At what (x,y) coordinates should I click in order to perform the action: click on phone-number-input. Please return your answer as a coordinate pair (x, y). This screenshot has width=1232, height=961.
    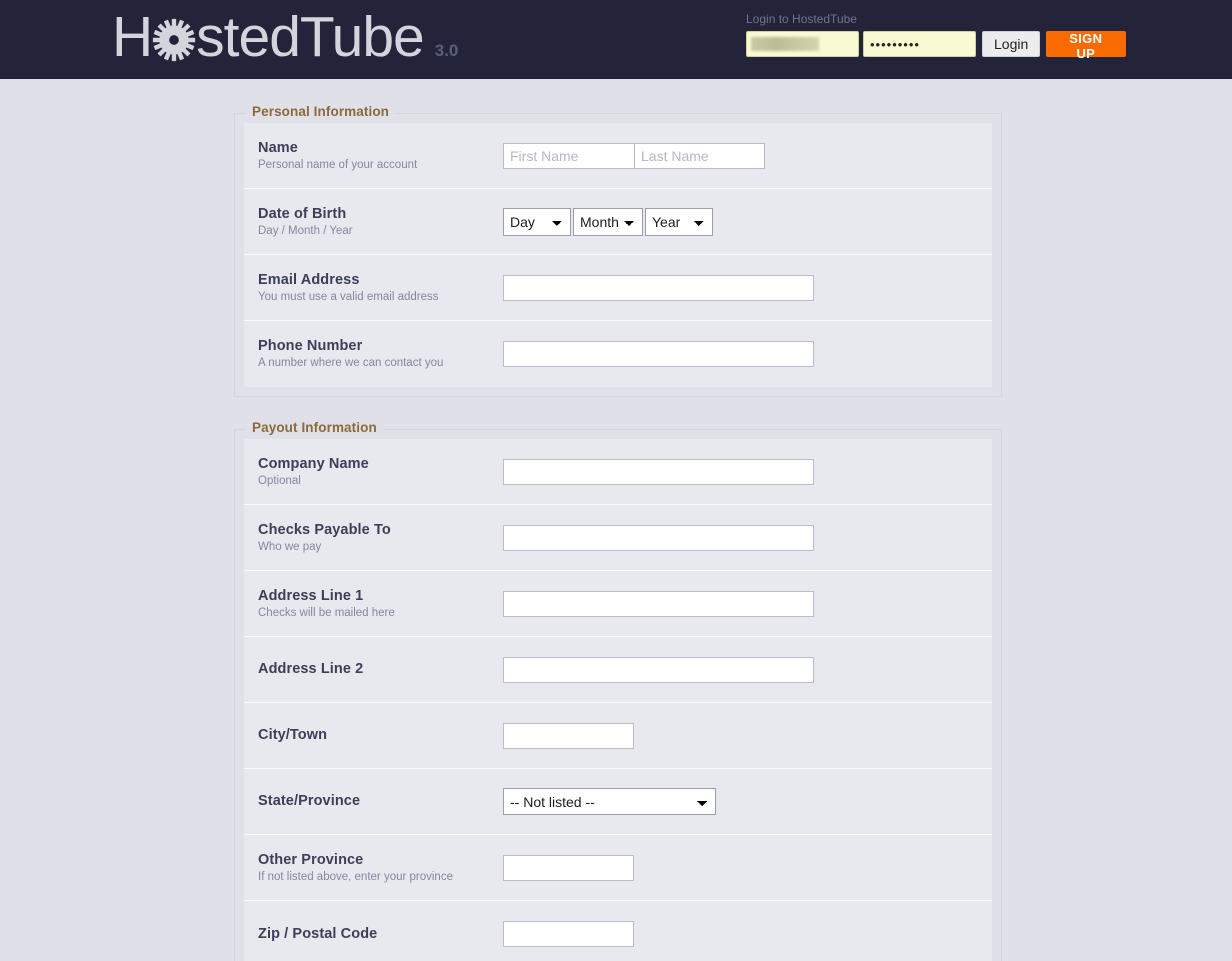
    Looking at the image, I should click on (658, 354).